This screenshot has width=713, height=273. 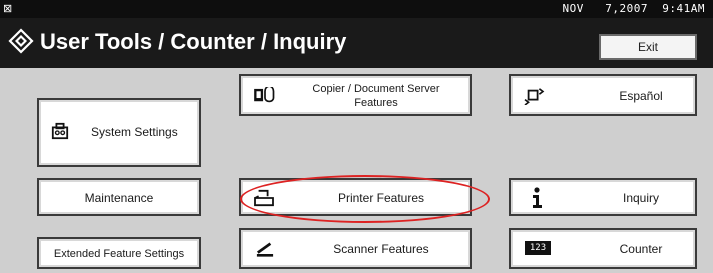 I want to click on maintenance-button: Maintenance, so click(x=119, y=197).